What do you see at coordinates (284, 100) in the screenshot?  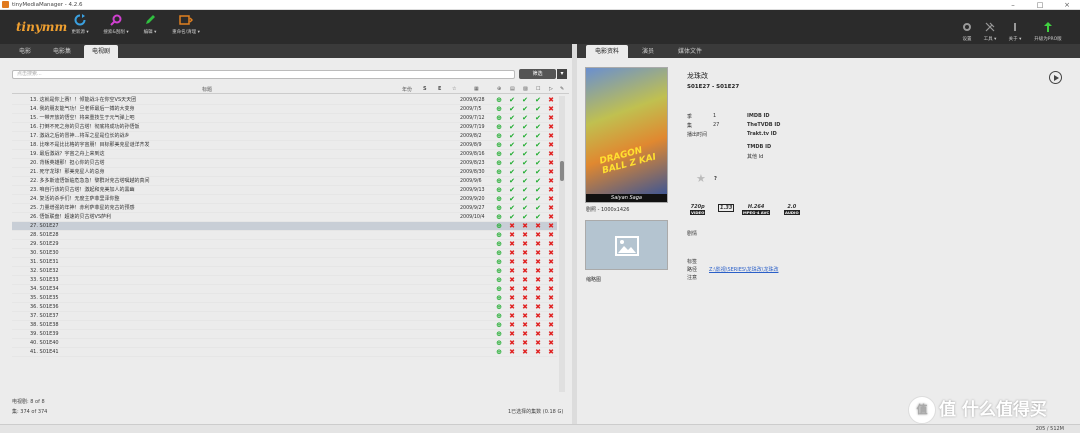 I see `table-row: 13. 这就是你上赛！！倾能战斗在你空VS天天团2009/6/28⊕✔✔✔✖✖` at bounding box center [284, 100].